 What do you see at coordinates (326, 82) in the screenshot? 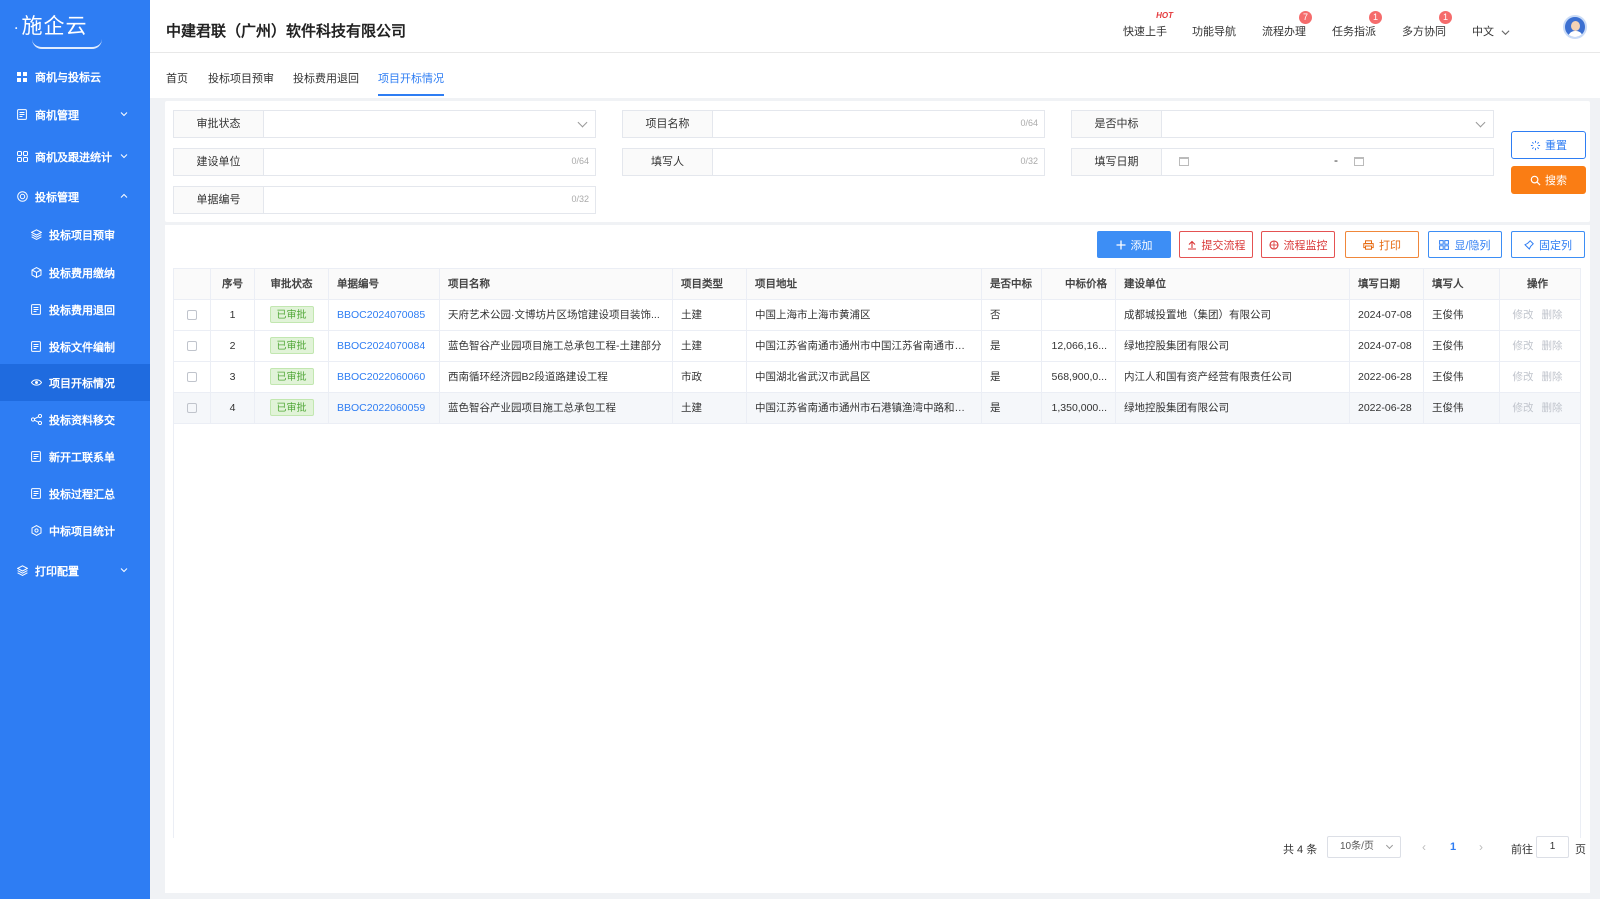
I see `tab-bid-fee-refund: 投标费用退回` at bounding box center [326, 82].